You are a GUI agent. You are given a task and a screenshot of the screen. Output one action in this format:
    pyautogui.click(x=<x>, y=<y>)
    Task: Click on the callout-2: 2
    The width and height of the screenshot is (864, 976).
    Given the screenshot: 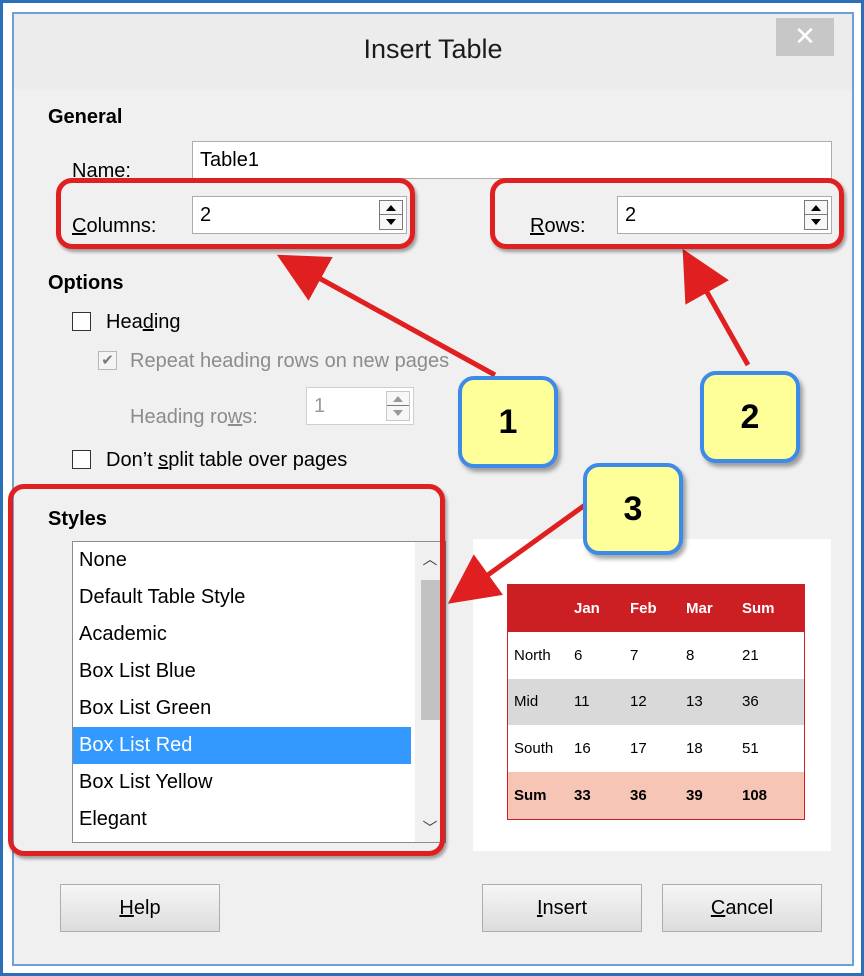 What is the action you would take?
    pyautogui.click(x=750, y=417)
    